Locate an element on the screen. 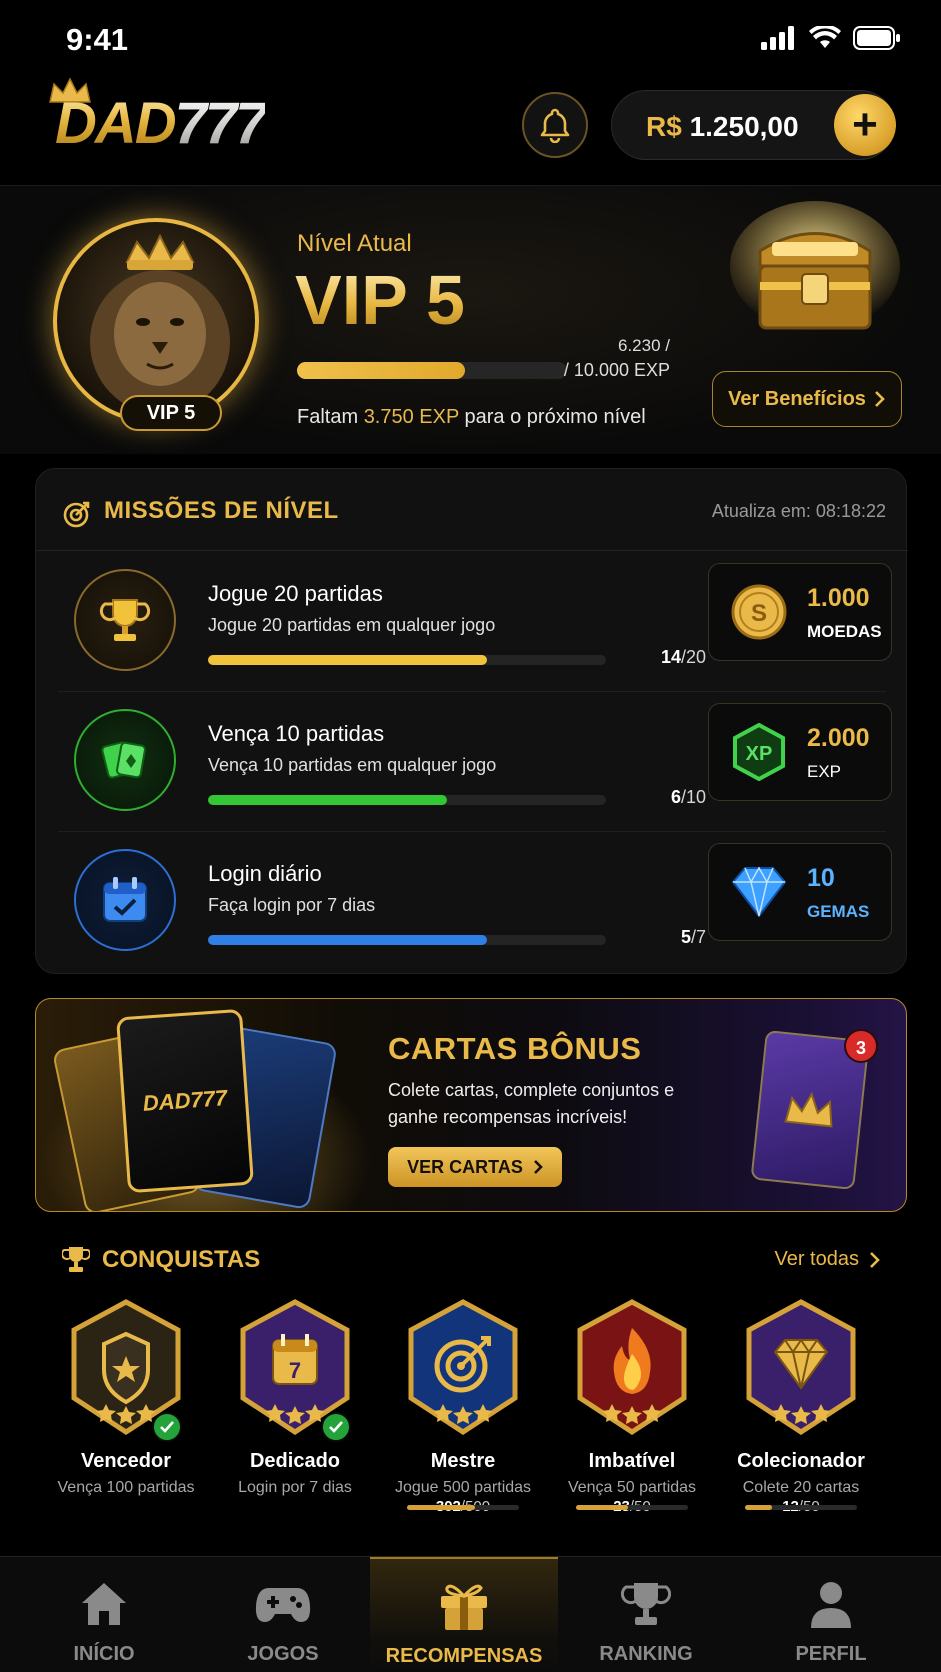  achievement-name: Imbatível is located at coordinates (632, 1461).